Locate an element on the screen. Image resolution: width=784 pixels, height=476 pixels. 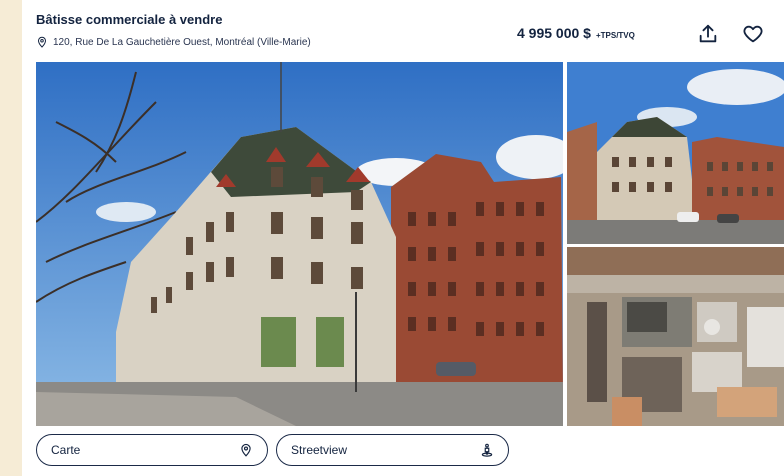
side-photo-top is located at coordinates (675, 153).